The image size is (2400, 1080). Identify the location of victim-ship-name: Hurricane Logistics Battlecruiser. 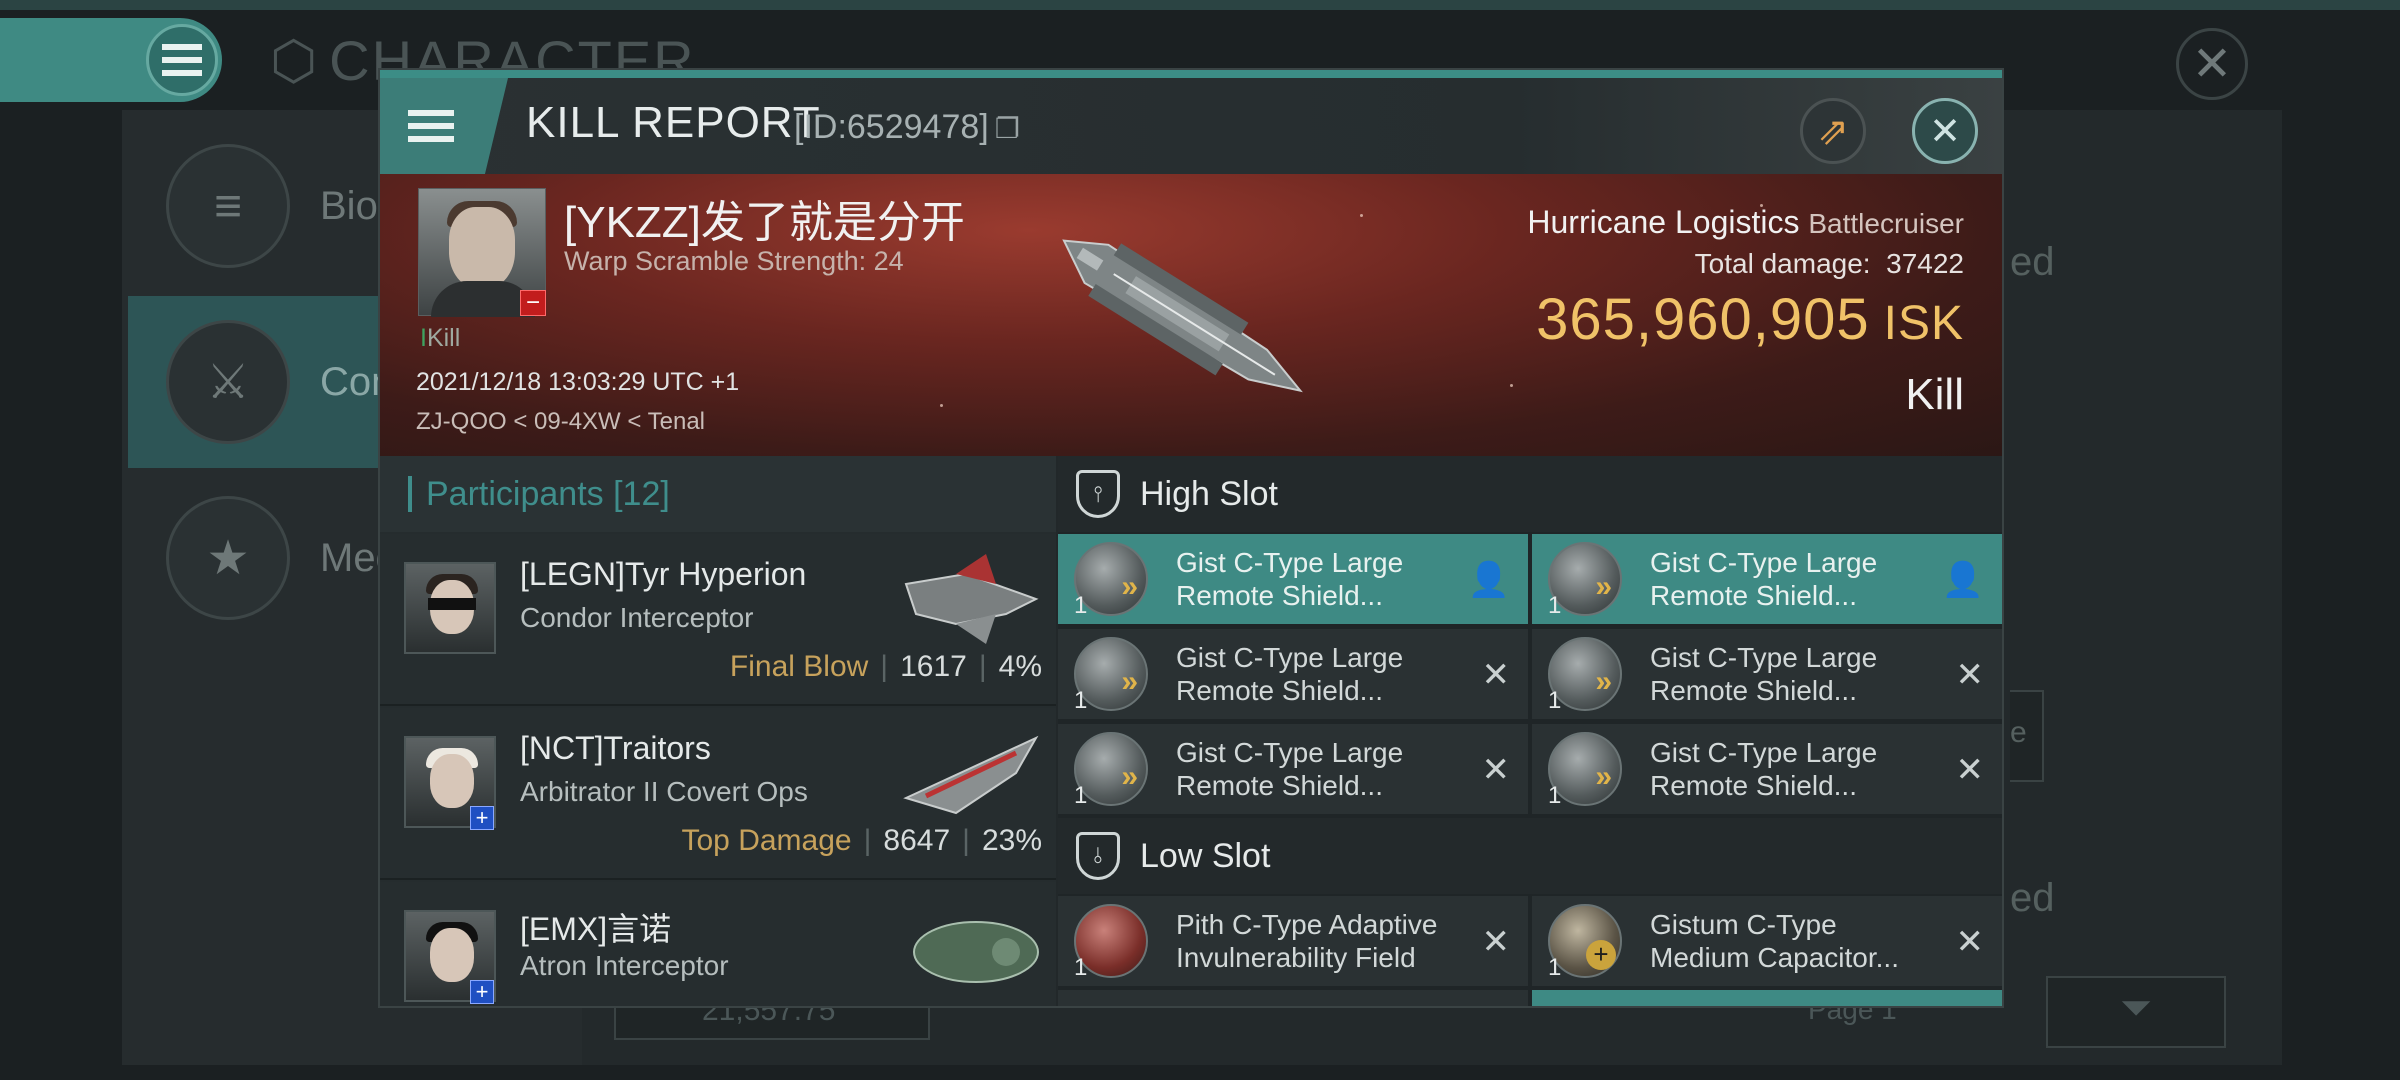
(1745, 222).